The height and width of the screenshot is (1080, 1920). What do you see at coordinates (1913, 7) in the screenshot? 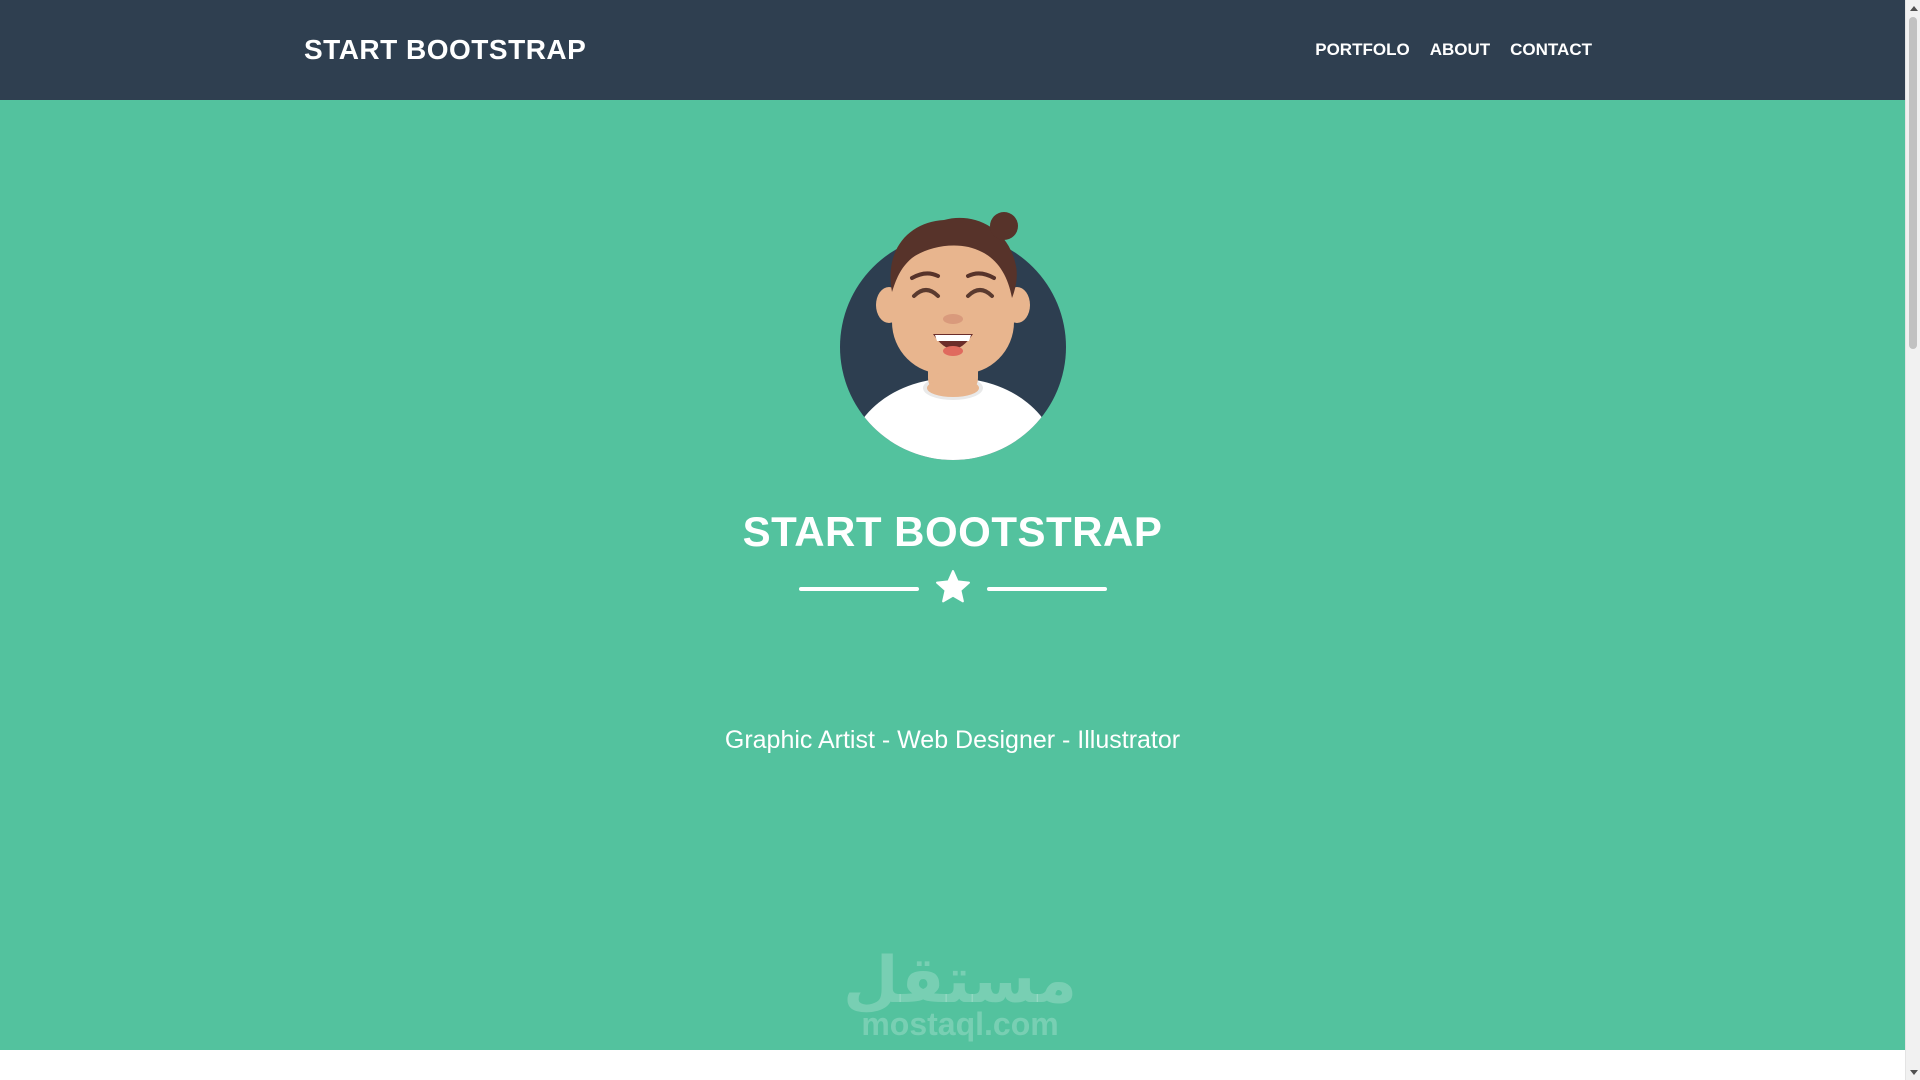
I see `scroll-up-arrow-icon` at bounding box center [1913, 7].